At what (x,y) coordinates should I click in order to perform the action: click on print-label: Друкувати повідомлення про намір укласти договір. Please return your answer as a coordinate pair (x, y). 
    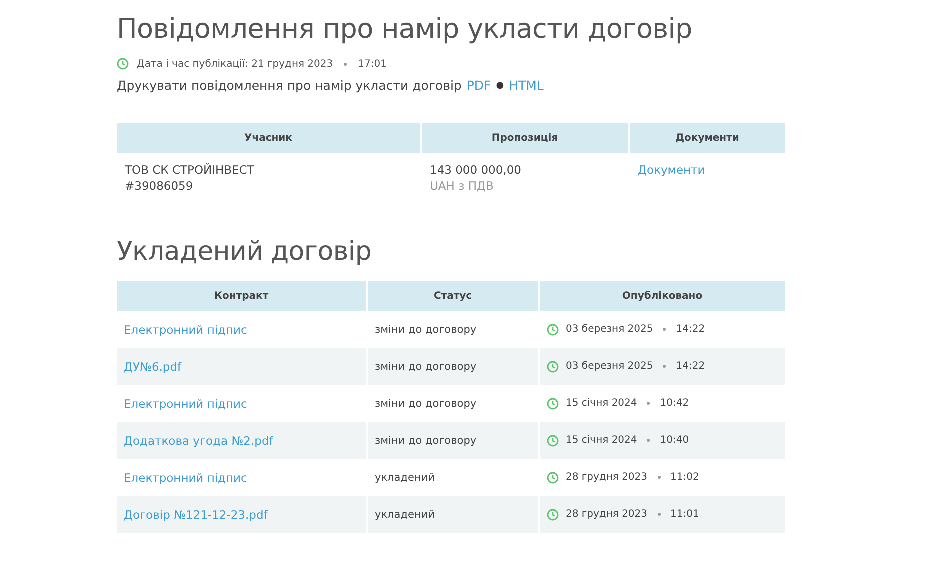
    Looking at the image, I should click on (289, 85).